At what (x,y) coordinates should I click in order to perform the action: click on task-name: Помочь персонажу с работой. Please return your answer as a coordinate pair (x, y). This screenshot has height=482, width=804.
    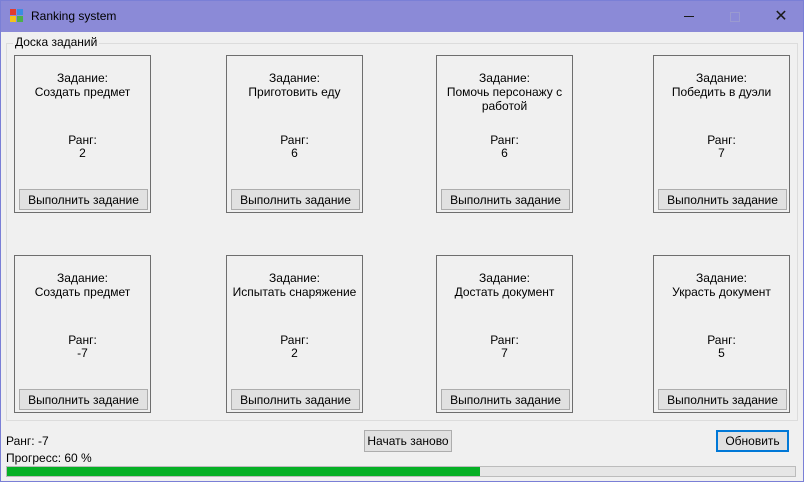
    Looking at the image, I should click on (504, 99).